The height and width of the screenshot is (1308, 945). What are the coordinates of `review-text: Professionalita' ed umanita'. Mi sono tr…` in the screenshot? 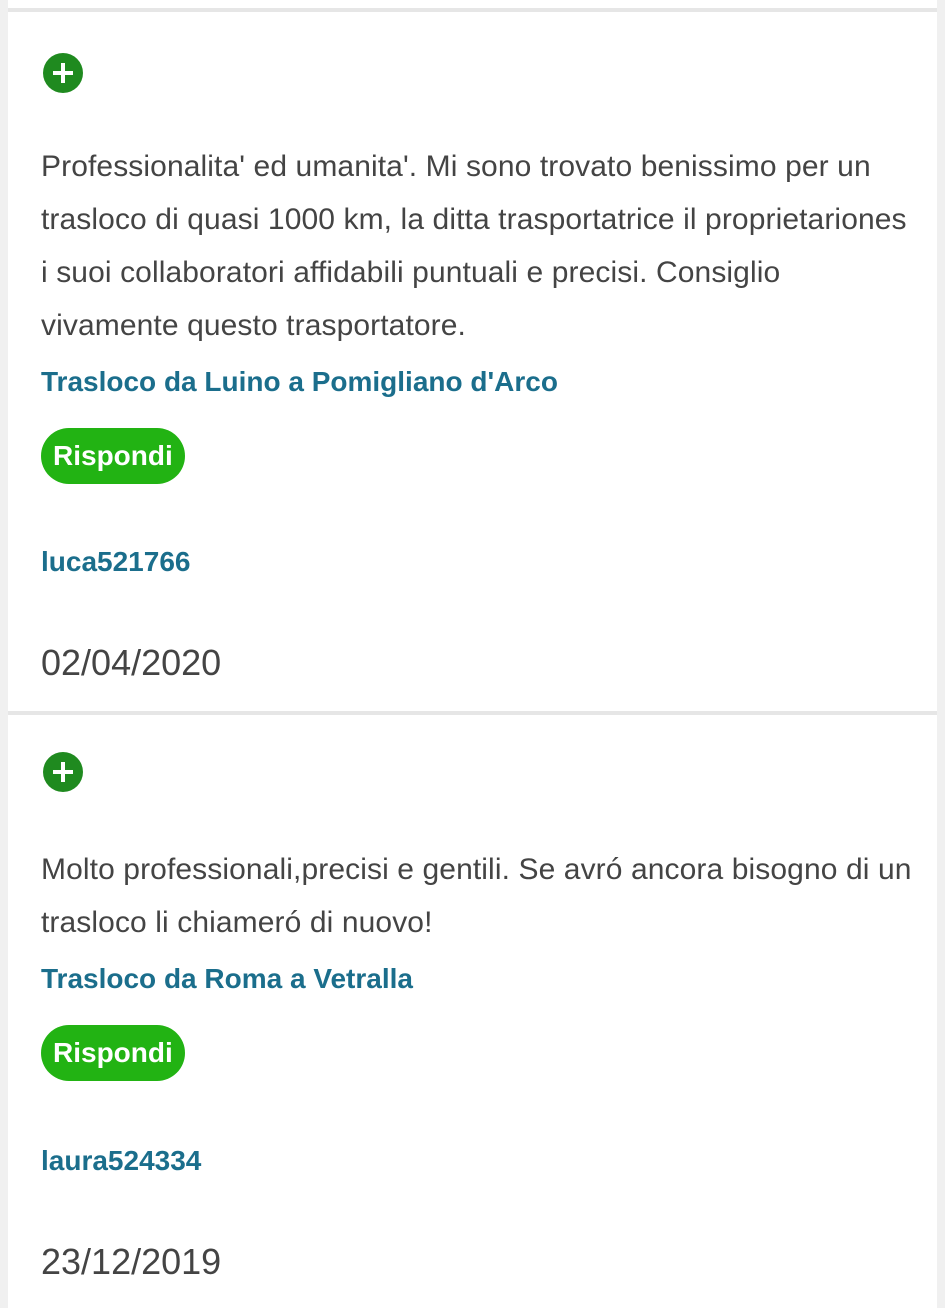 It's located at (474, 246).